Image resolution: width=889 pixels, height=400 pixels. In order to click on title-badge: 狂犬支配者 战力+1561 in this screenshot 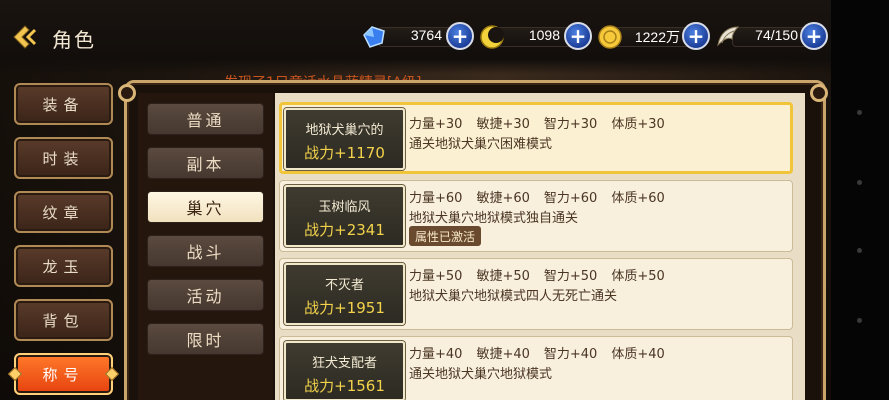, I will do `click(344, 370)`.